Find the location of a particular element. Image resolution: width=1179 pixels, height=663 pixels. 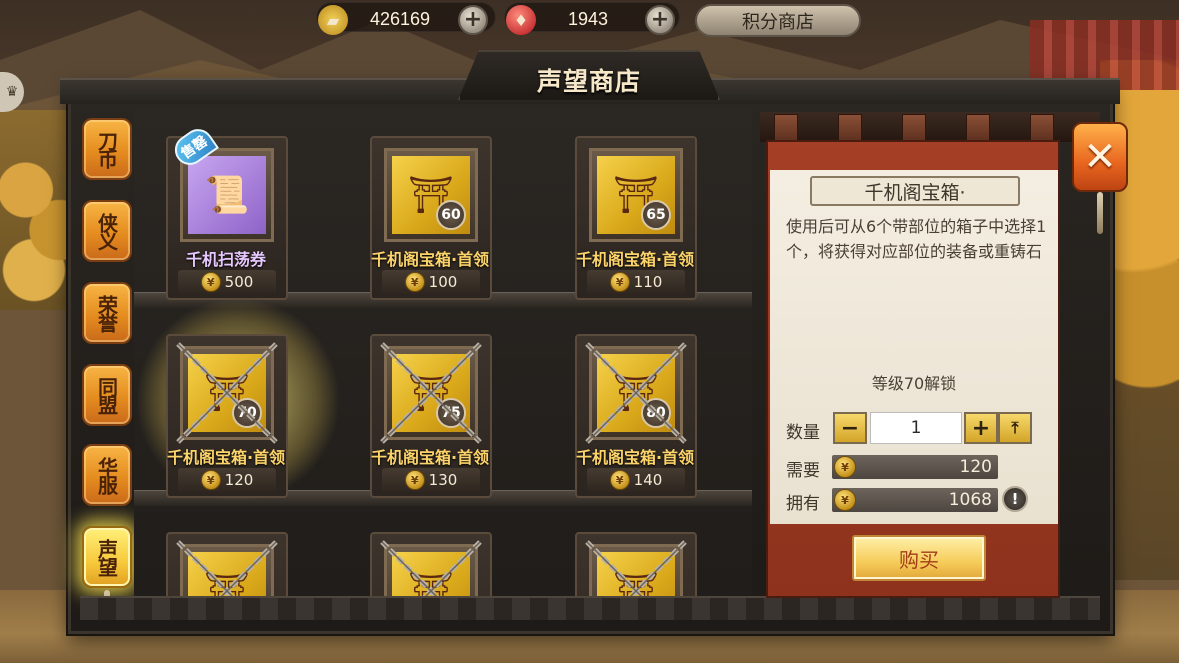

level-badge: 75 is located at coordinates (451, 413).